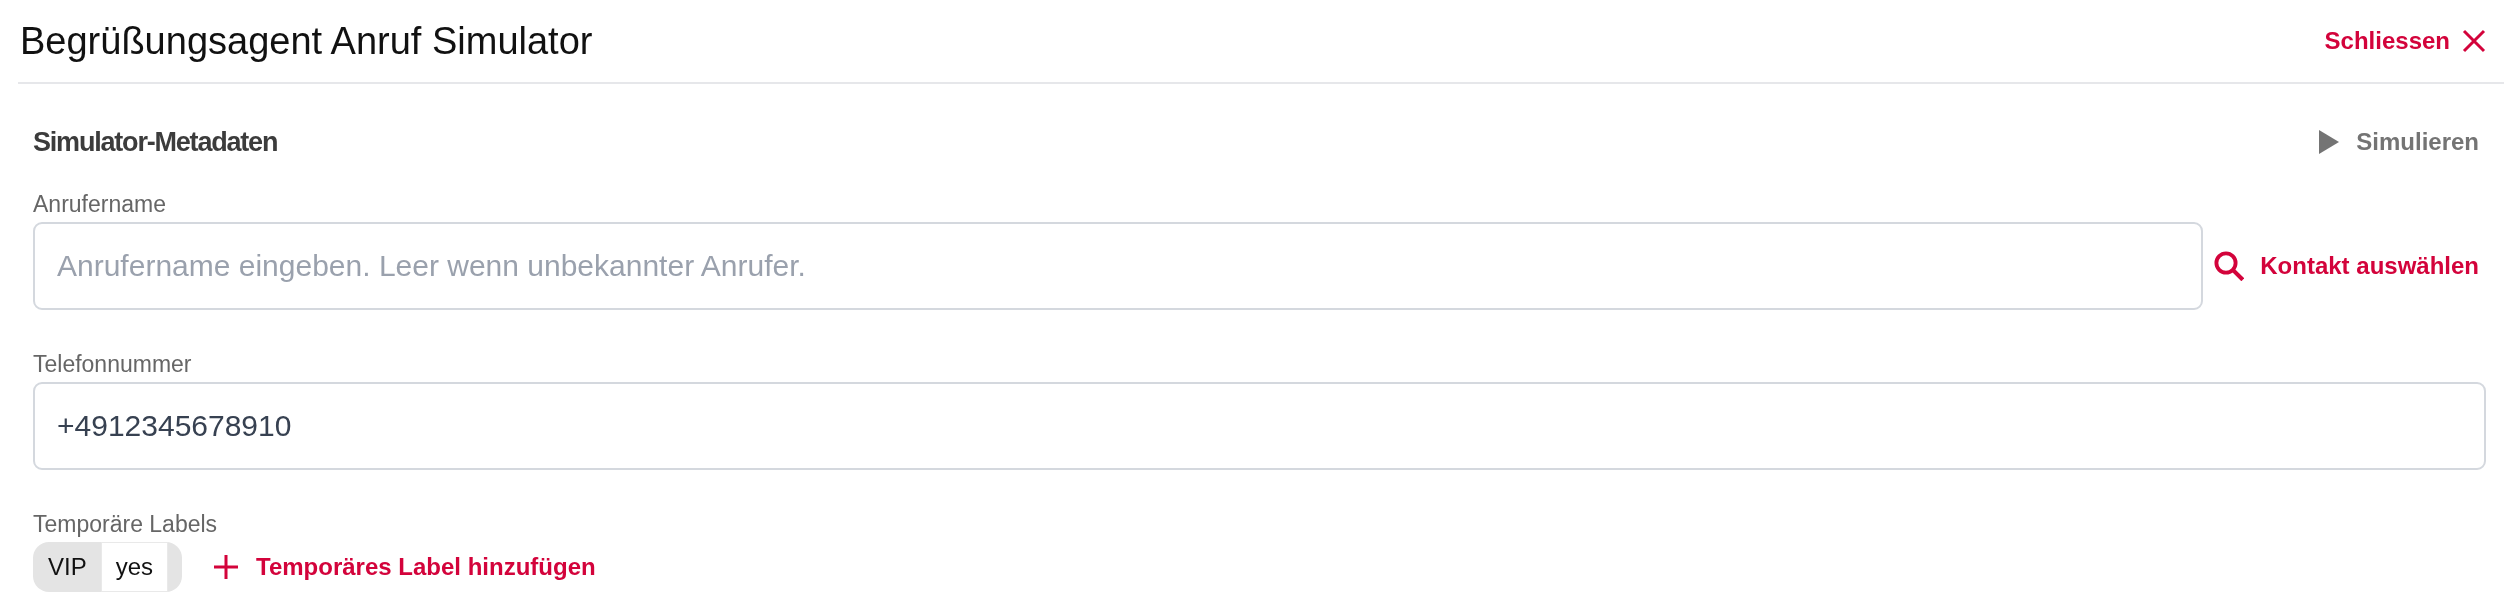  I want to click on field-label: Temporäre Labels, so click(125, 524).